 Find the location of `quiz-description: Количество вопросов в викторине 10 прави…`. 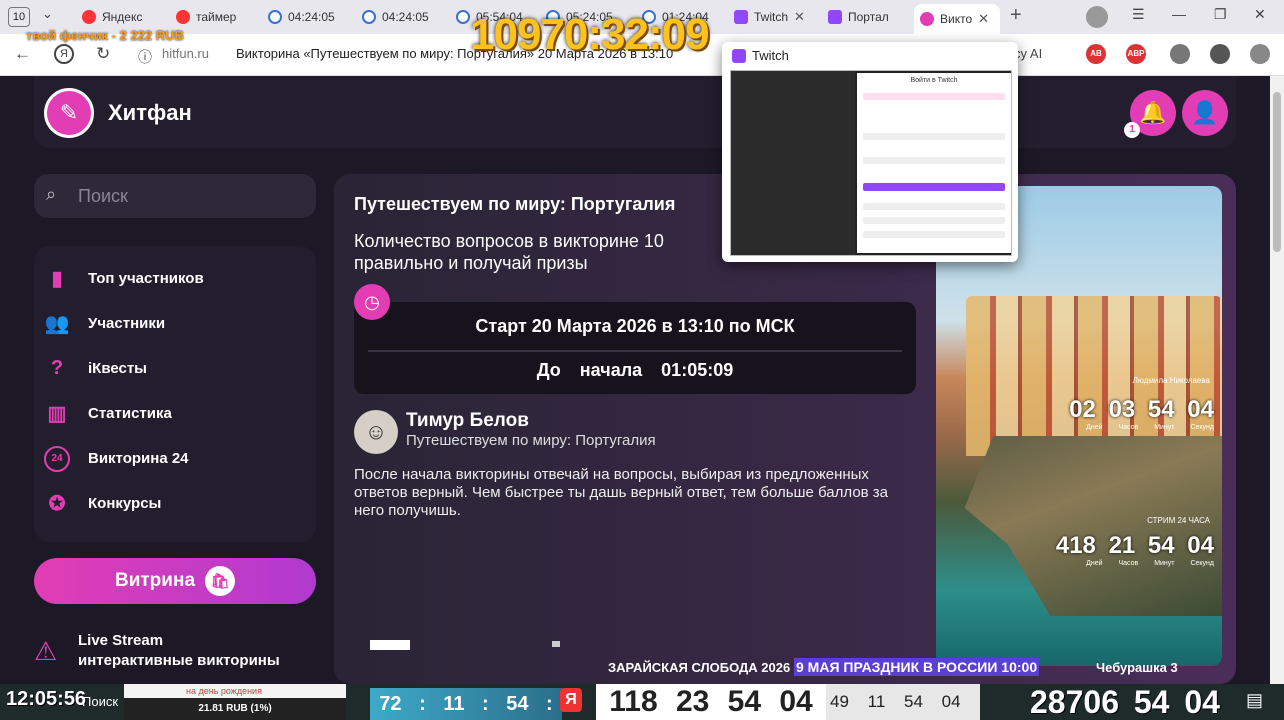

quiz-description: Количество вопросов в викторине 10 прави… is located at coordinates (509, 252).